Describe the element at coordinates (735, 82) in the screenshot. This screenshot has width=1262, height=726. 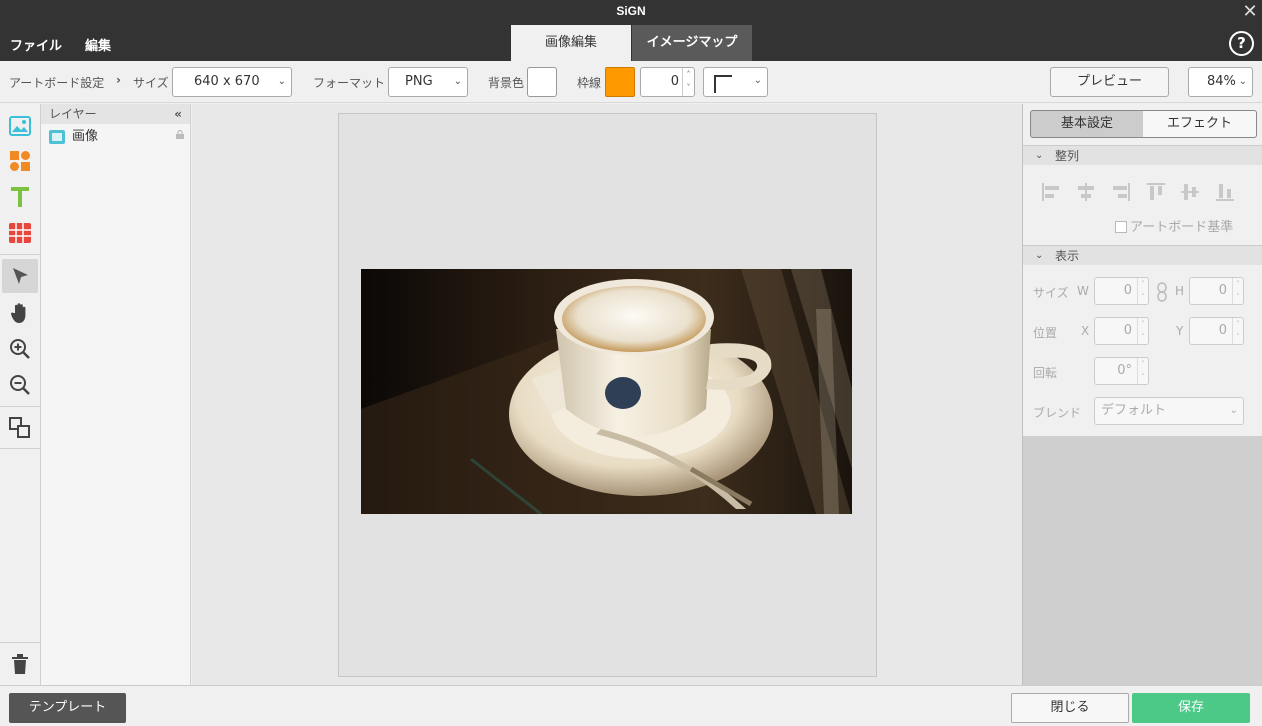
I see `corner-style-select: ⌄` at that location.